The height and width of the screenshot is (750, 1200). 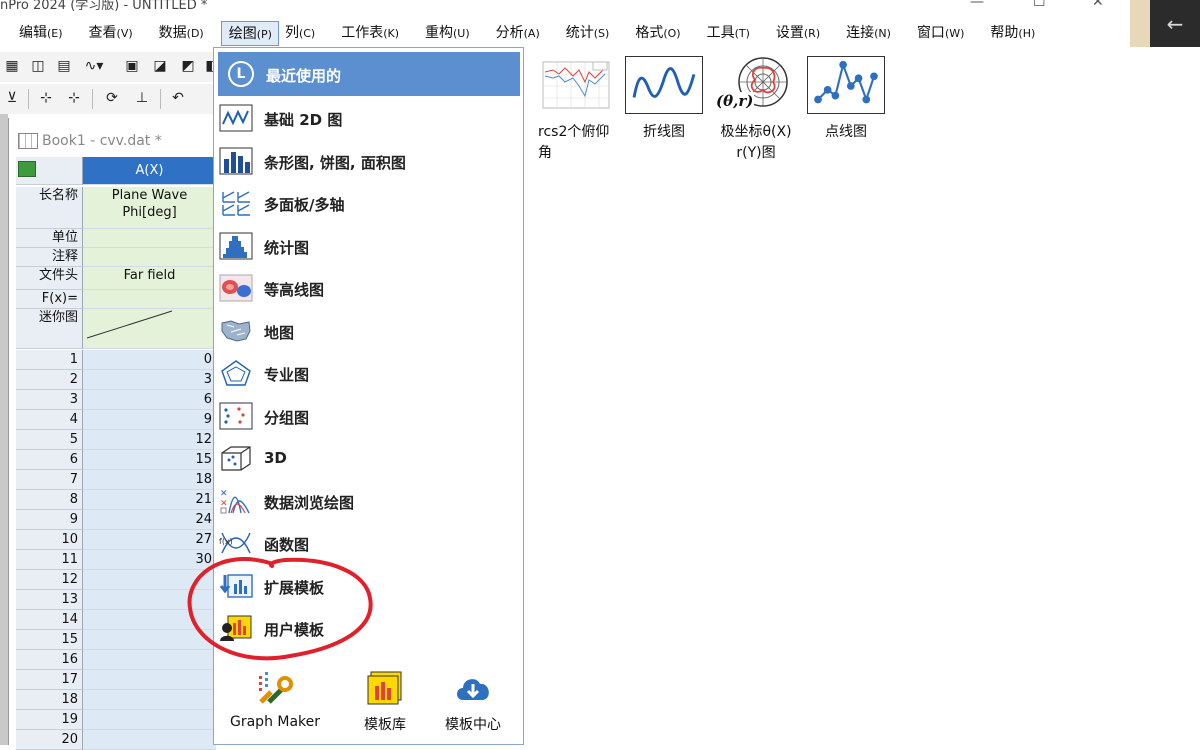 What do you see at coordinates (49, 740) in the screenshot?
I see `row-number: 20` at bounding box center [49, 740].